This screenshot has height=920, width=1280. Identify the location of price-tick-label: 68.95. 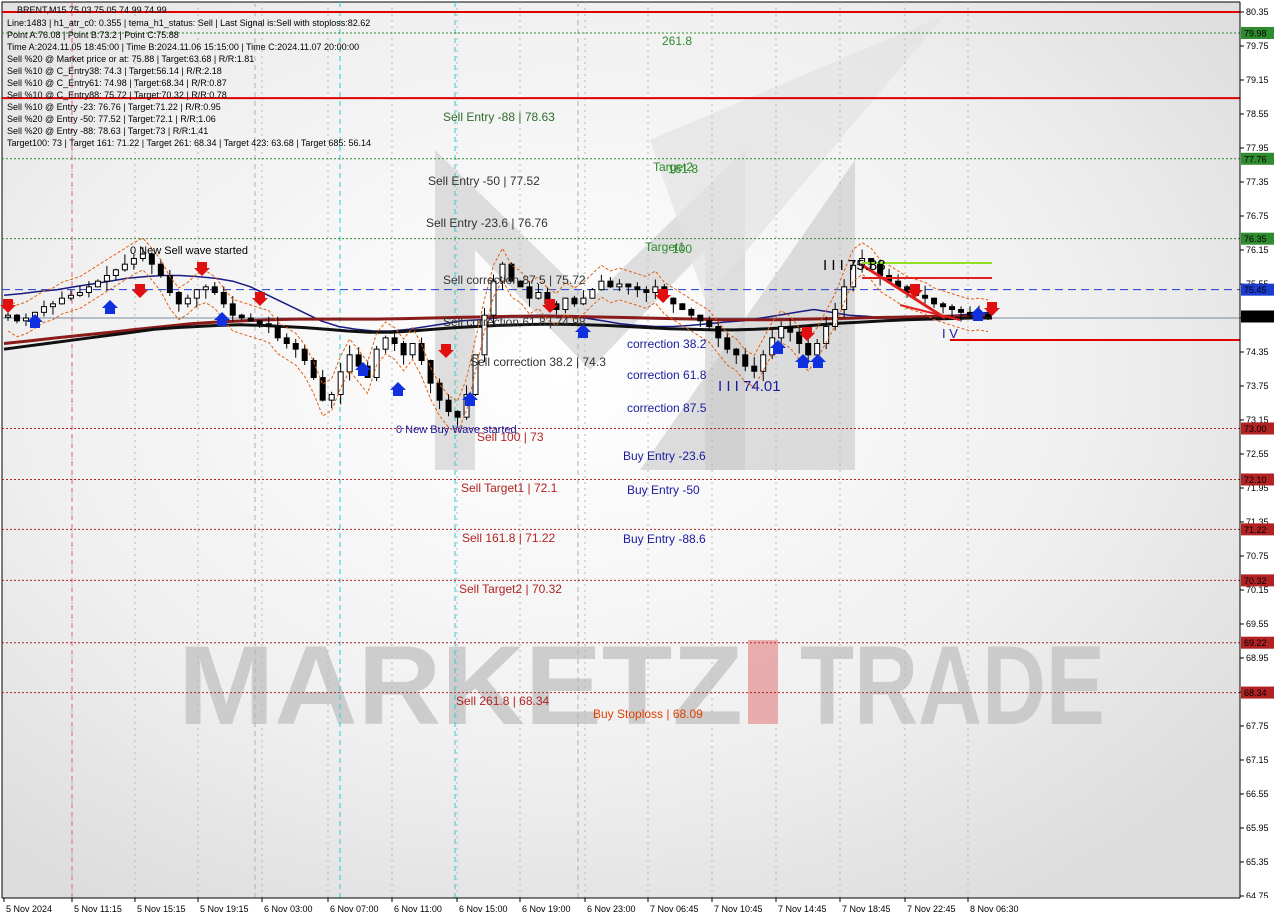
(1257, 658).